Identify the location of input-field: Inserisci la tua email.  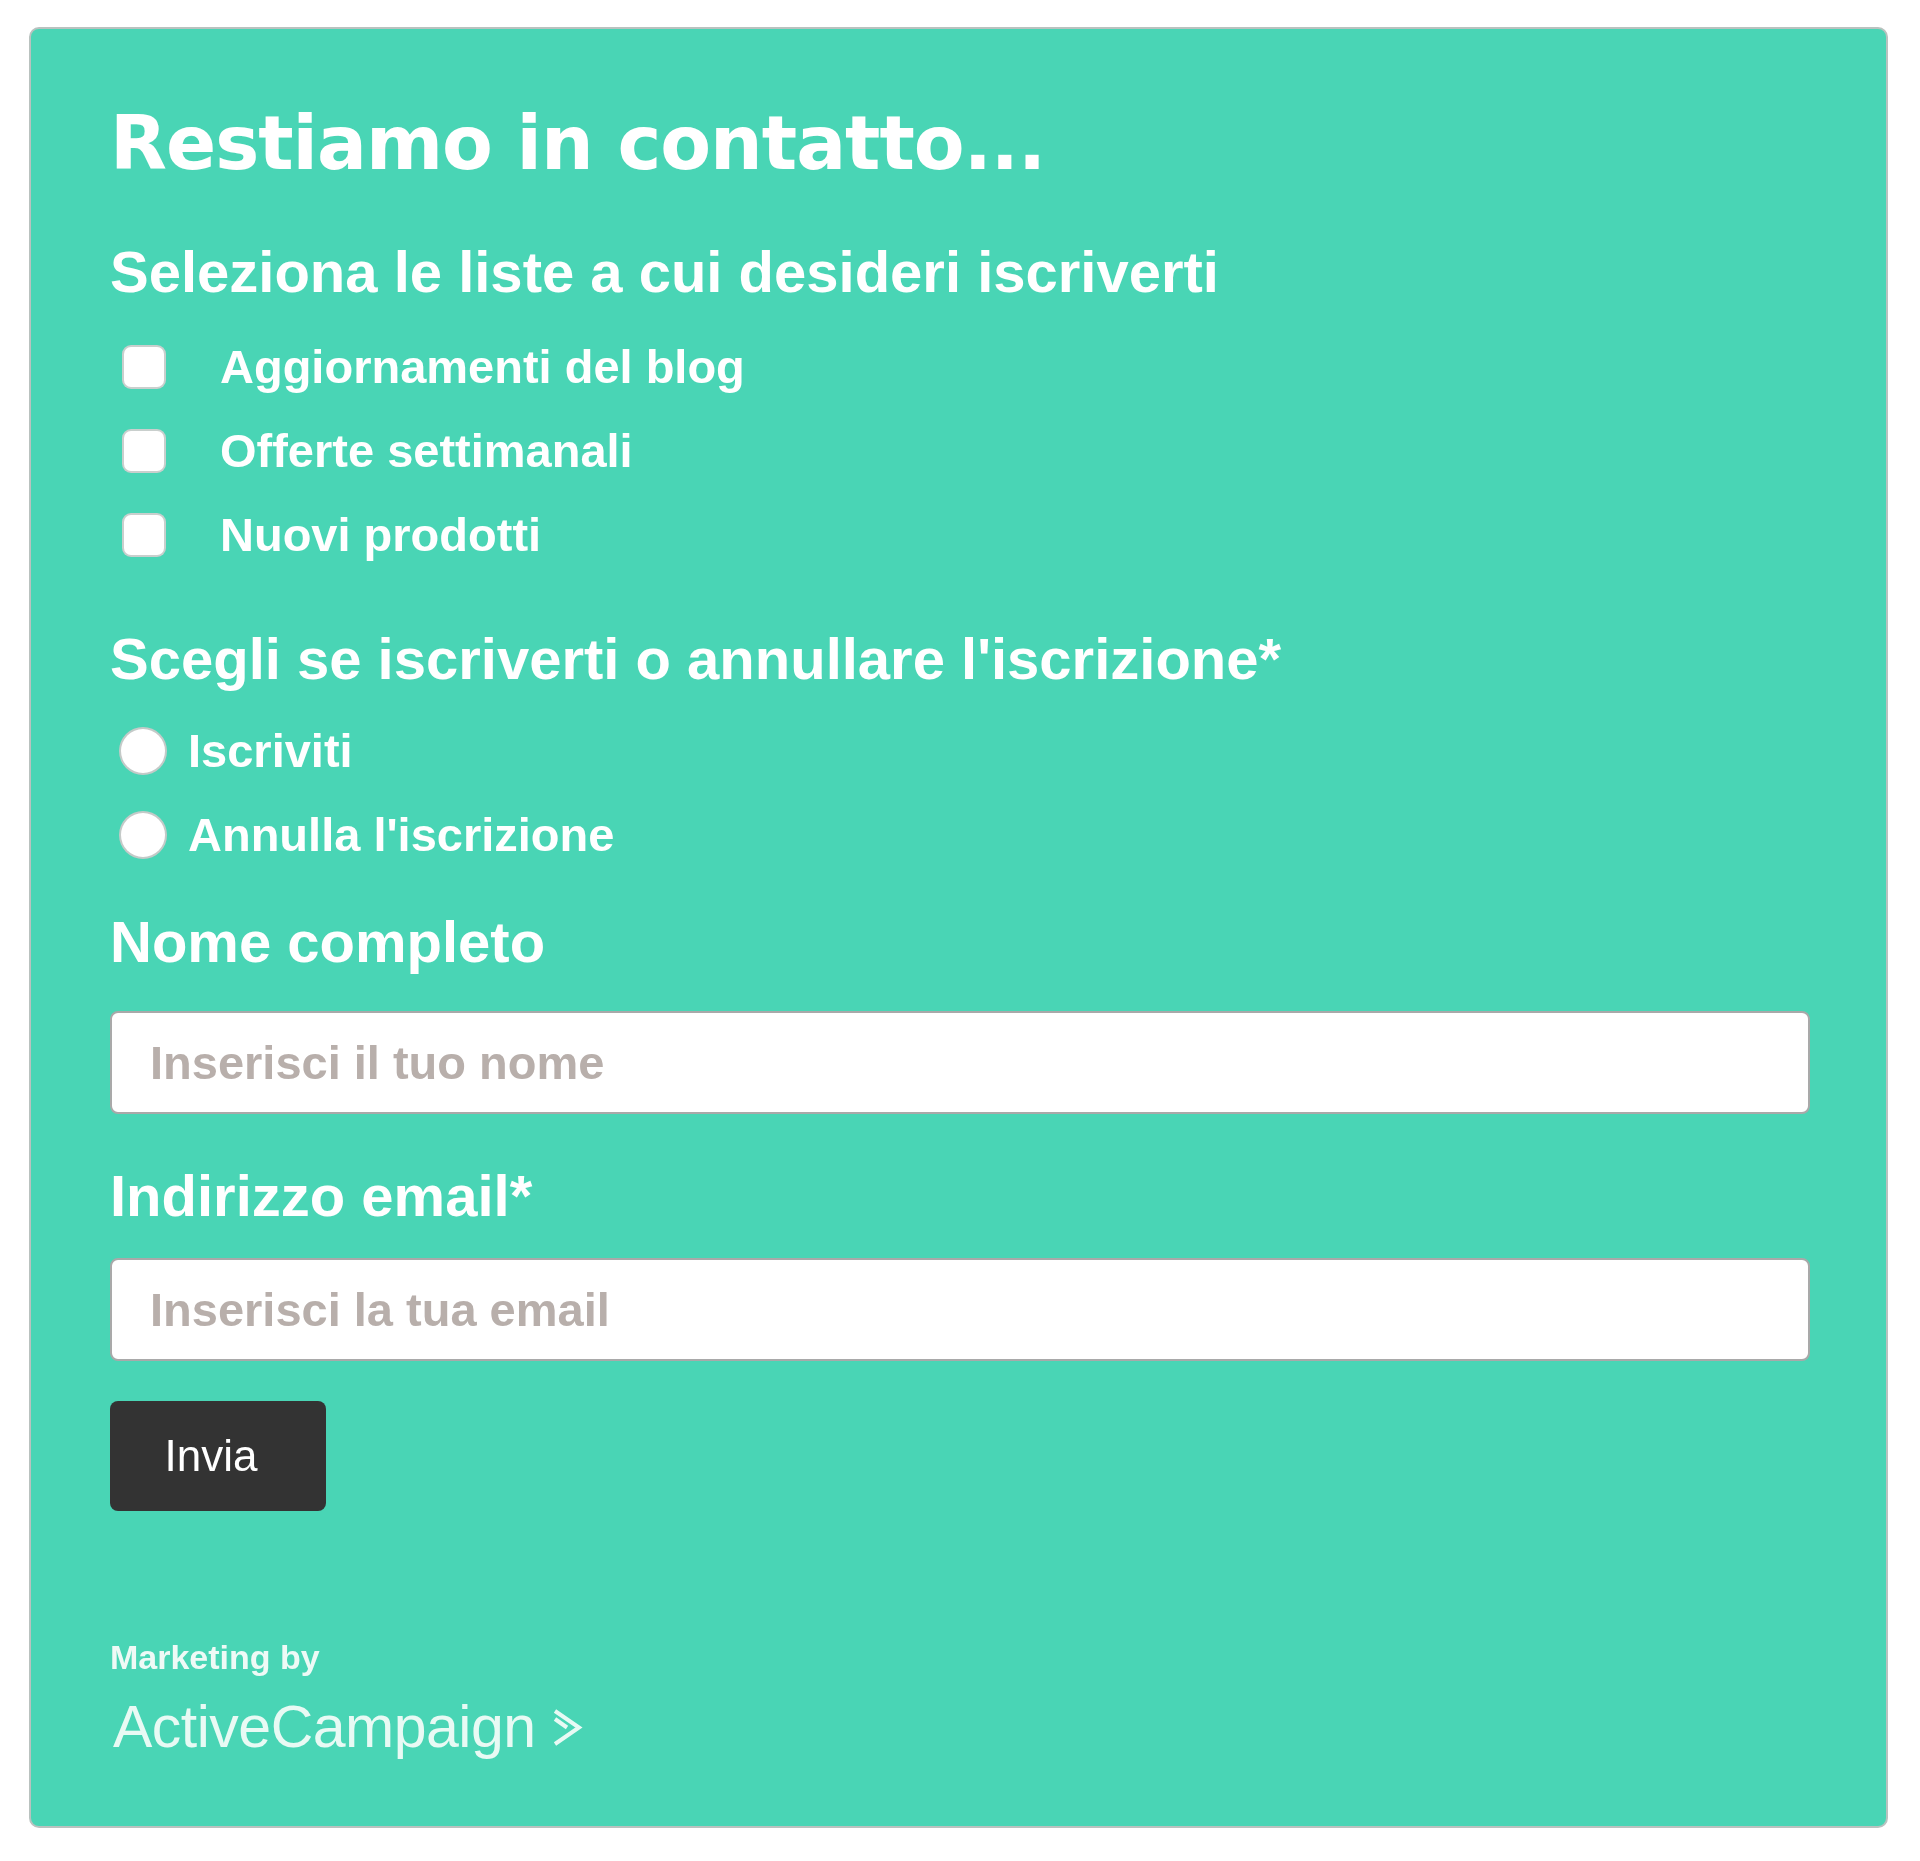
(960, 1309).